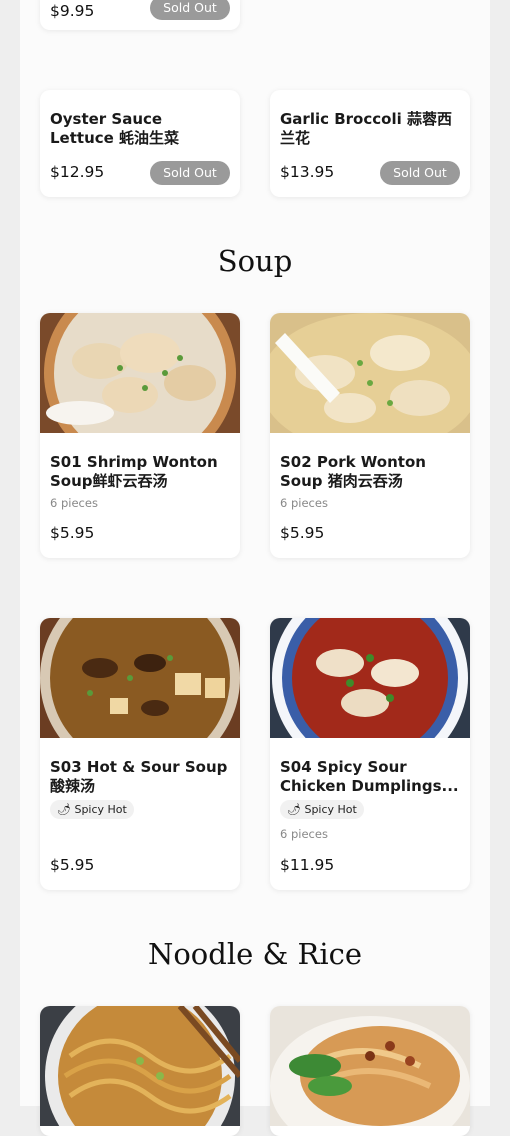 The image size is (510, 1136). I want to click on noodles-chopsticks-image, so click(140, 1066).